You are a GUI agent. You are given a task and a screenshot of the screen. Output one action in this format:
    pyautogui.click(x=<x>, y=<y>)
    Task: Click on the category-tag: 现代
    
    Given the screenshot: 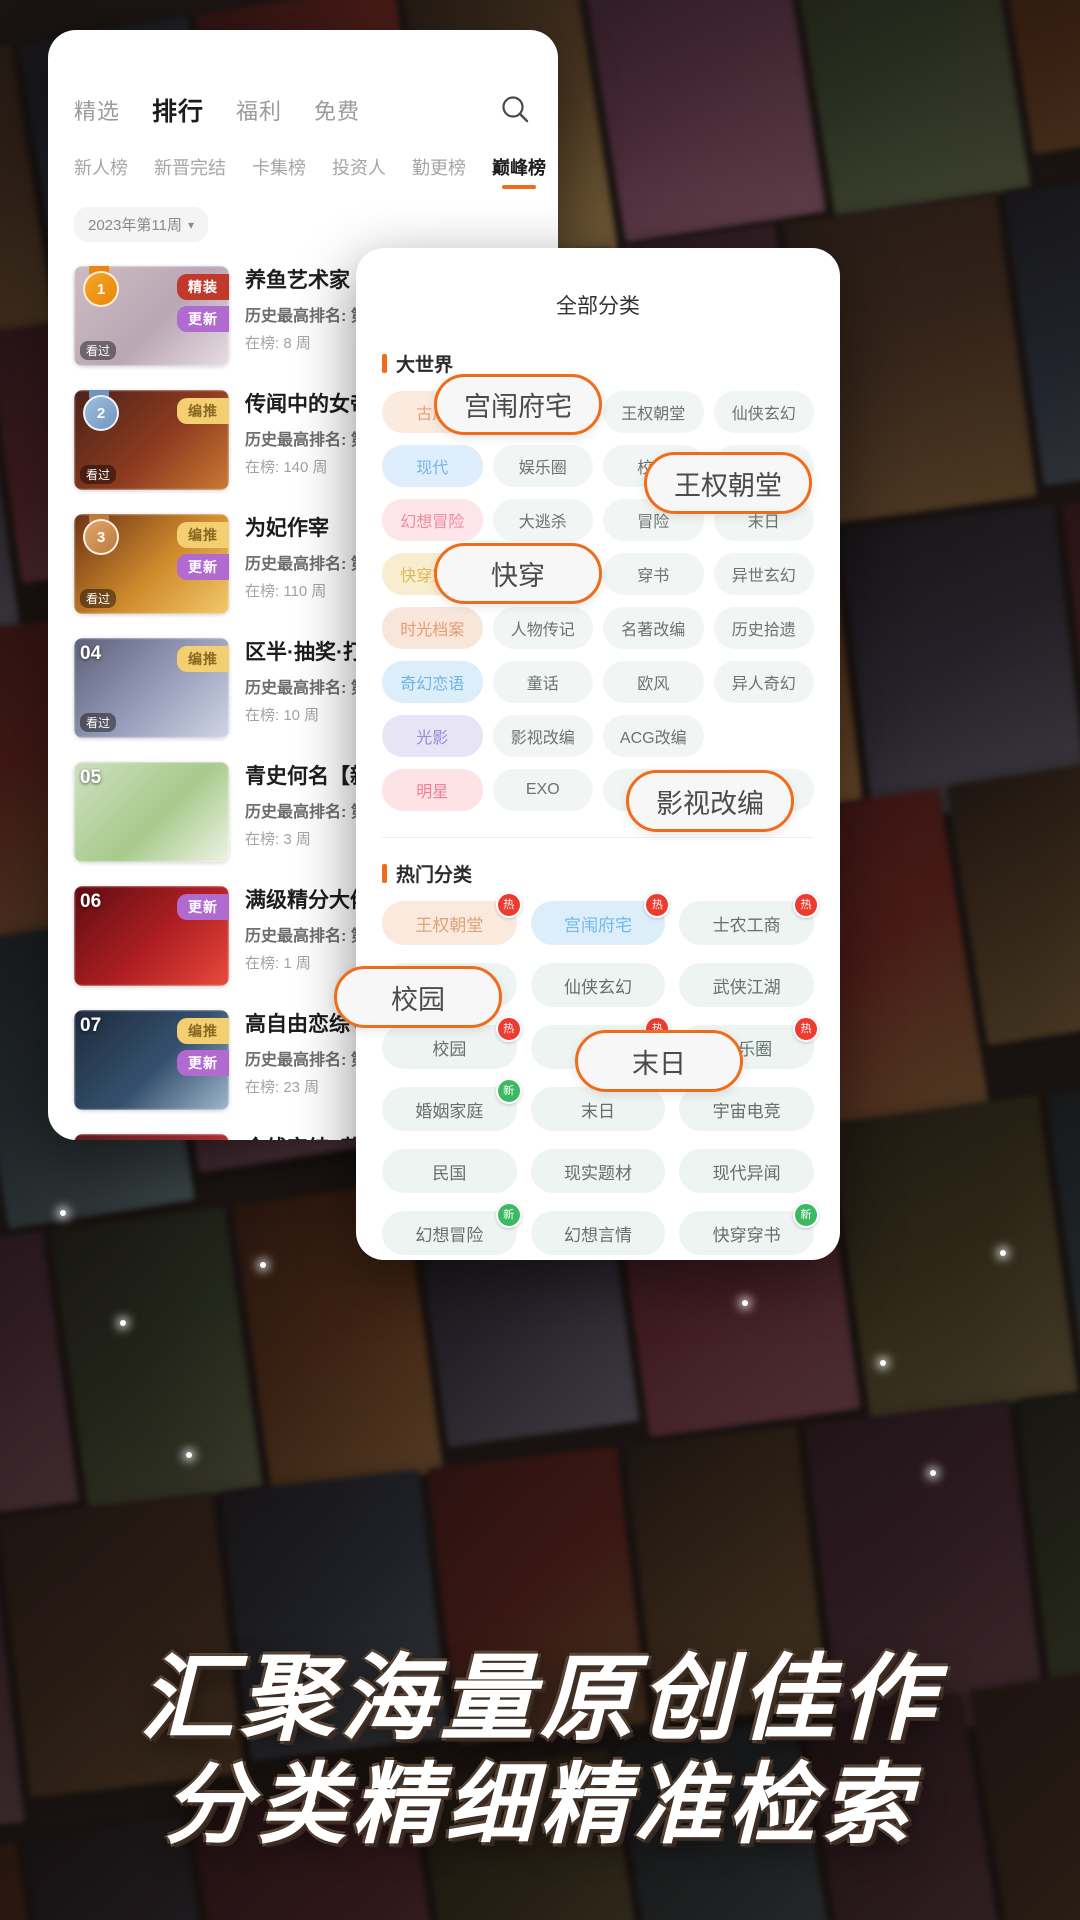 What is the action you would take?
    pyautogui.click(x=432, y=466)
    